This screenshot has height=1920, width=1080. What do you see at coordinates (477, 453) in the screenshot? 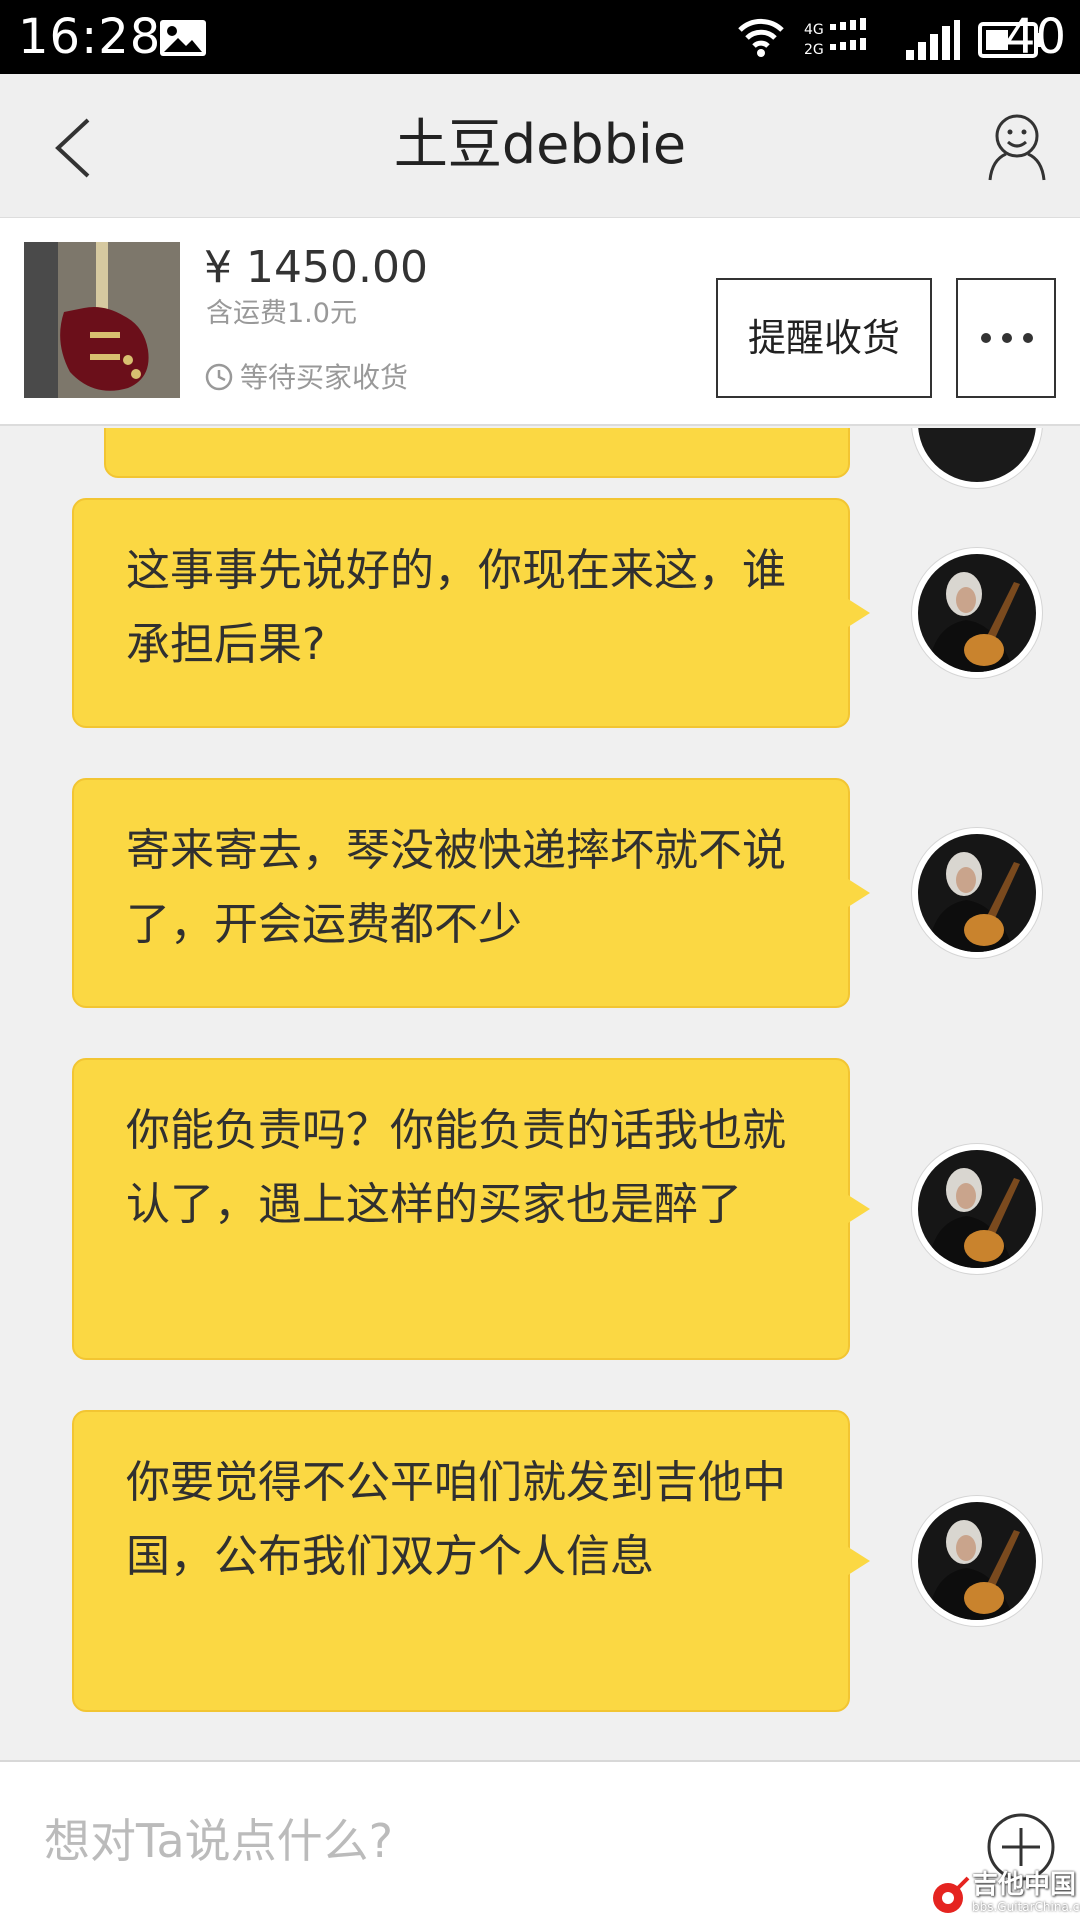
I see `message-bubble-partial` at bounding box center [477, 453].